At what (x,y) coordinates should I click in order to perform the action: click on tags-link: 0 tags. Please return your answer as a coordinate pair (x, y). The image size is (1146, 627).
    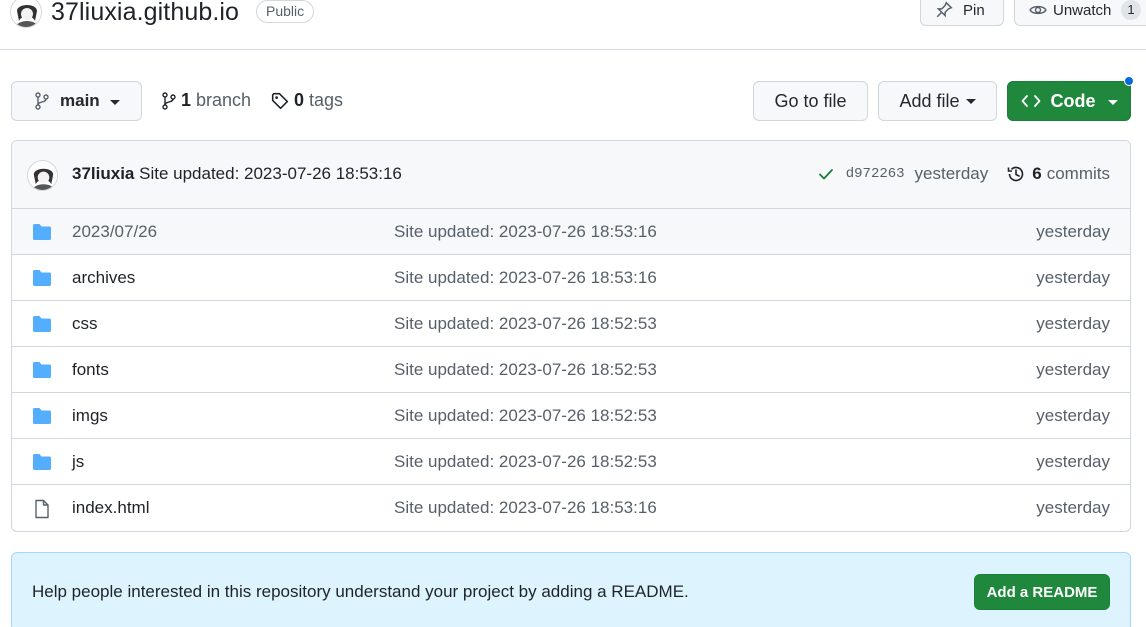
    Looking at the image, I should click on (307, 100).